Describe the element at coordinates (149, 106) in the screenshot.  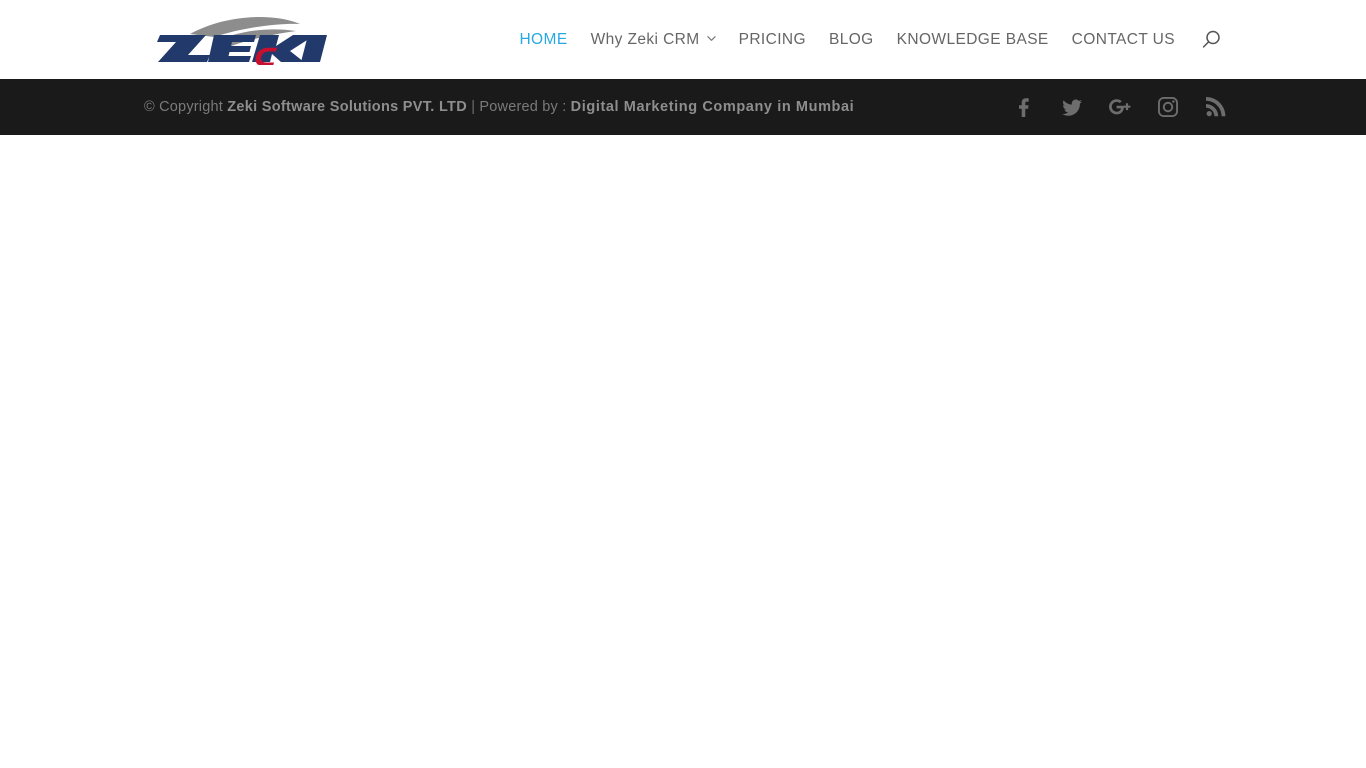
I see `copyright-symbol: ©` at that location.